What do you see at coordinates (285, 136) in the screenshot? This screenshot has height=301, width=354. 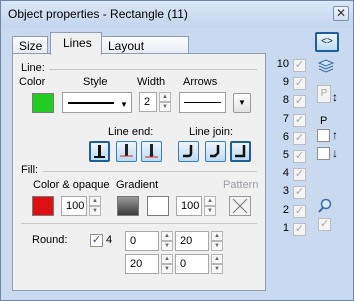 I see `level-number: 6` at bounding box center [285, 136].